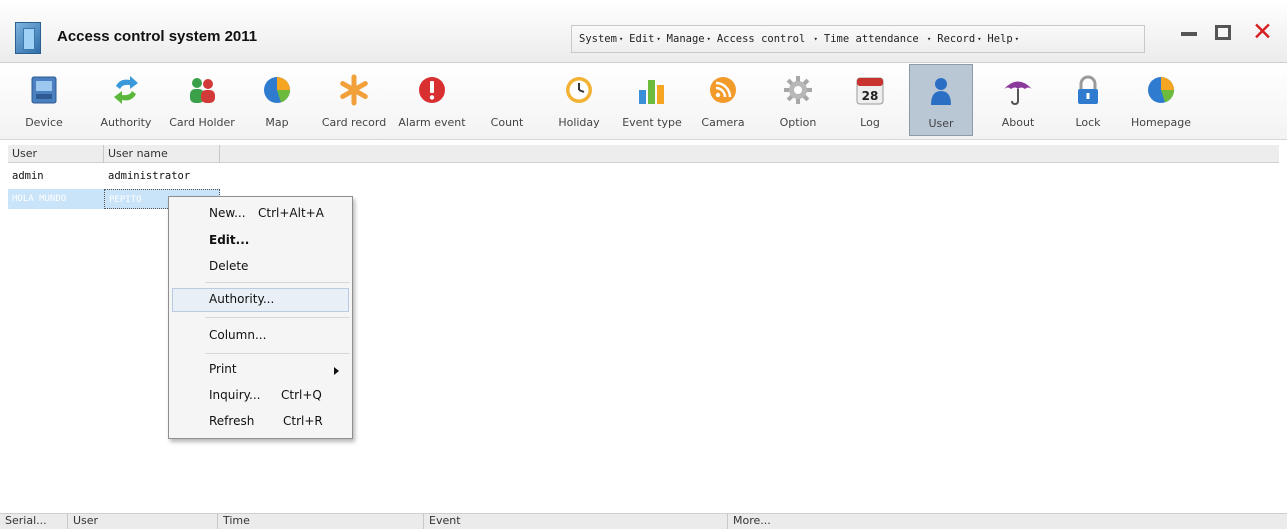  I want to click on umbrella-icon, so click(1018, 93).